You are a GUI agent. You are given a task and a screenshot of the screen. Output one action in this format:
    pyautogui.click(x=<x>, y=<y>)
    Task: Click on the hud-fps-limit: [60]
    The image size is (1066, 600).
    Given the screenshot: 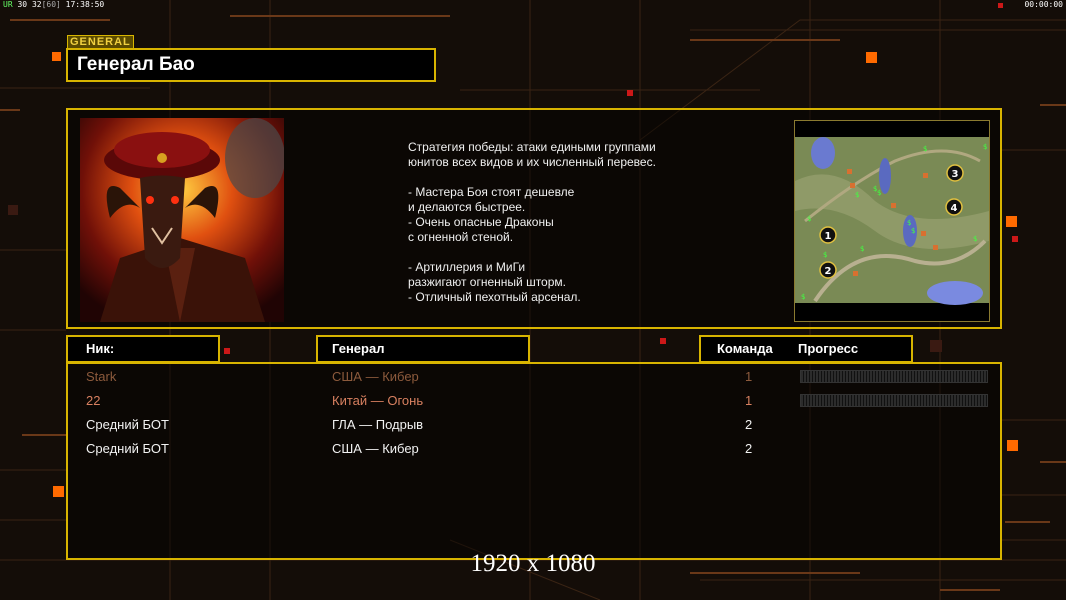 What is the action you would take?
    pyautogui.click(x=51, y=4)
    